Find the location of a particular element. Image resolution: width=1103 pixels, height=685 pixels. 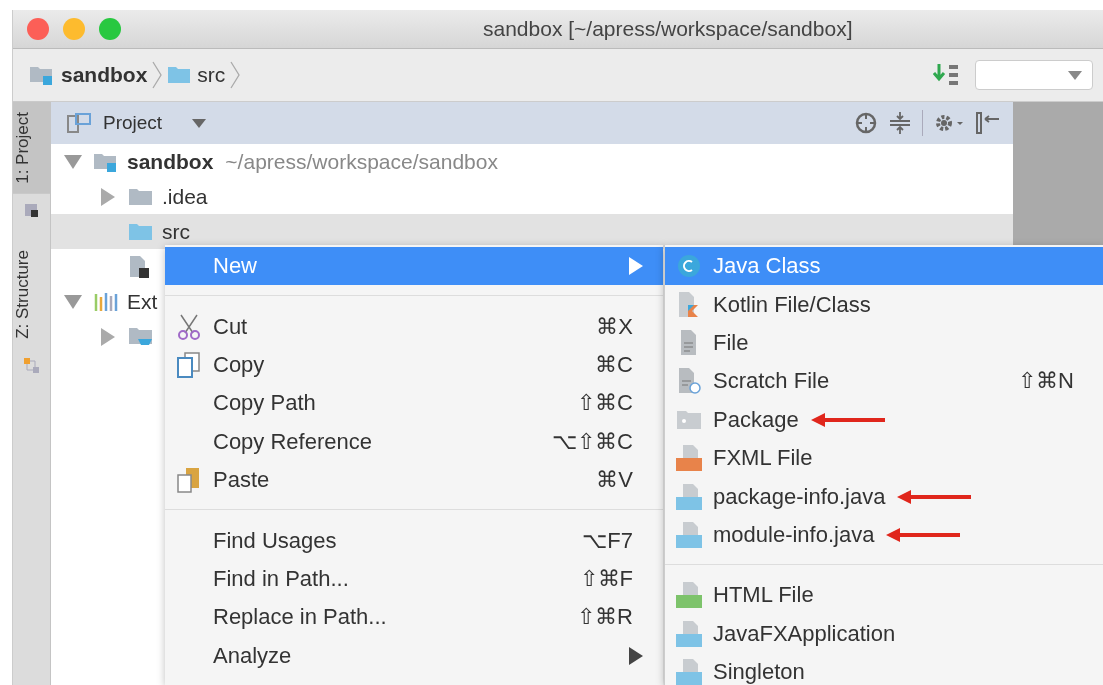

shortcut-label: ⌥⇧⌘C is located at coordinates (592, 441).